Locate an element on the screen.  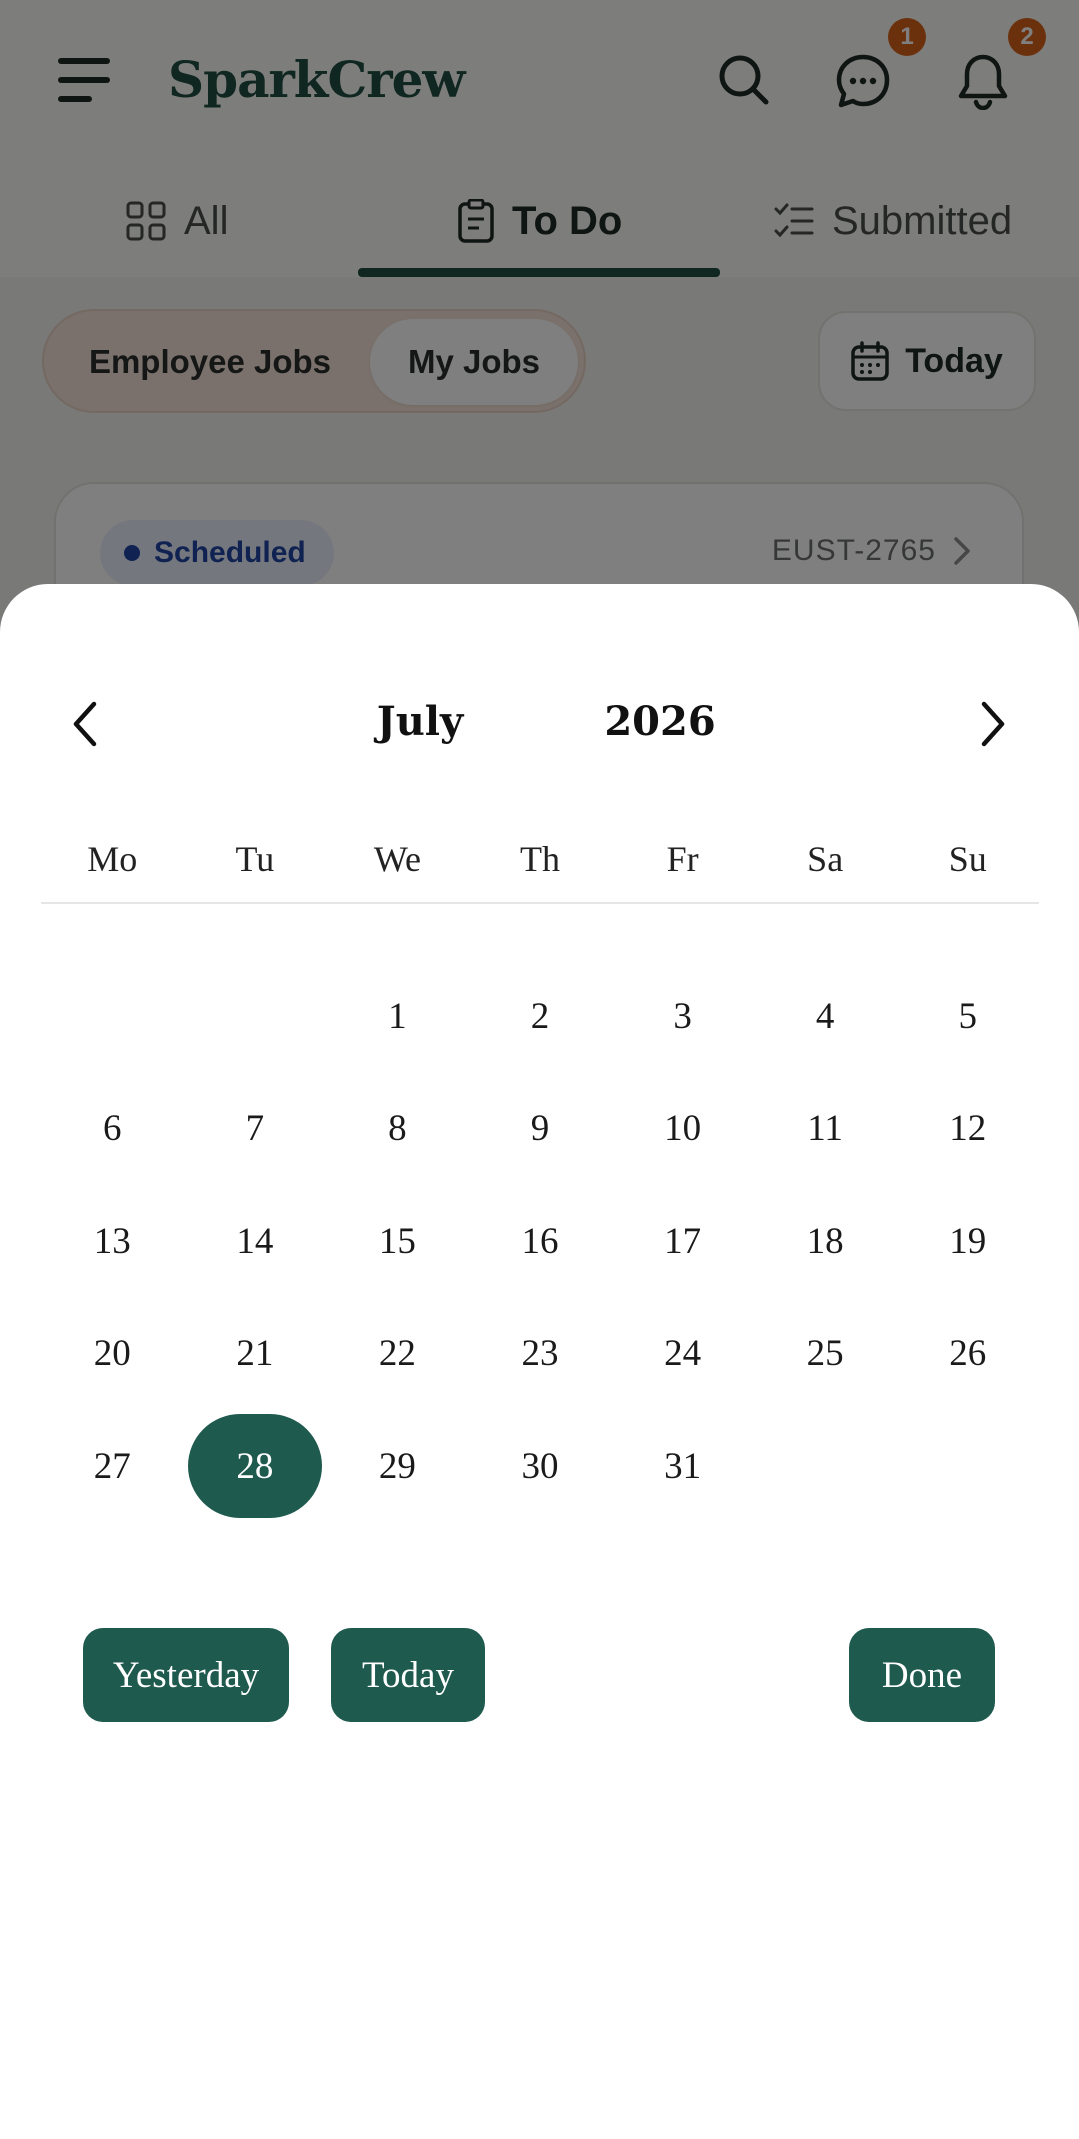
chevron-left-icon is located at coordinates (85, 724).